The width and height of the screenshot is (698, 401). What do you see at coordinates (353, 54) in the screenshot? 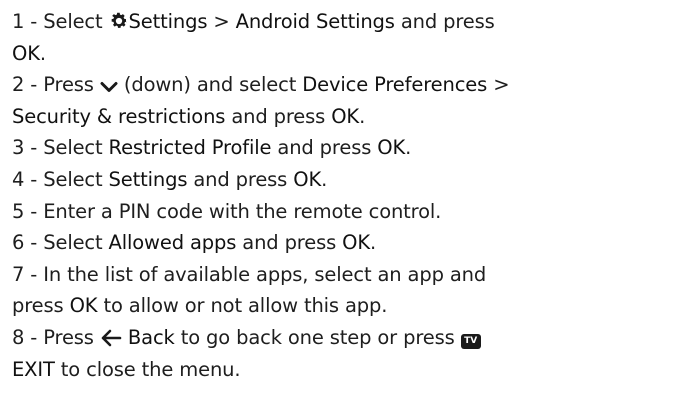
I see `step-line: OK.` at bounding box center [353, 54].